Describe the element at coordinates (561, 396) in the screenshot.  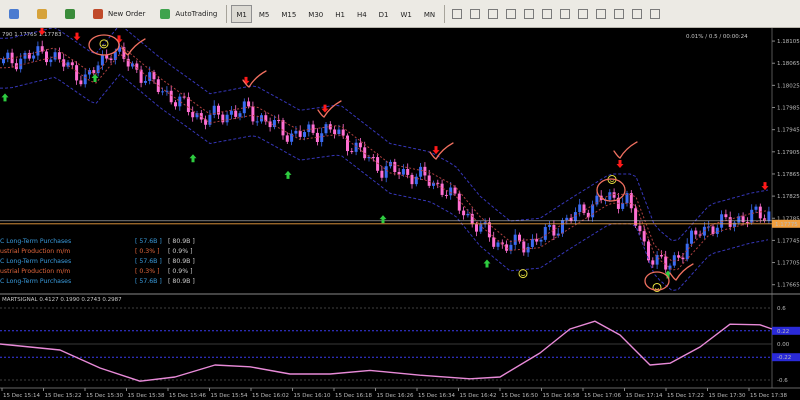
I see `time-axis-label: 15 Dec 16:58` at that location.